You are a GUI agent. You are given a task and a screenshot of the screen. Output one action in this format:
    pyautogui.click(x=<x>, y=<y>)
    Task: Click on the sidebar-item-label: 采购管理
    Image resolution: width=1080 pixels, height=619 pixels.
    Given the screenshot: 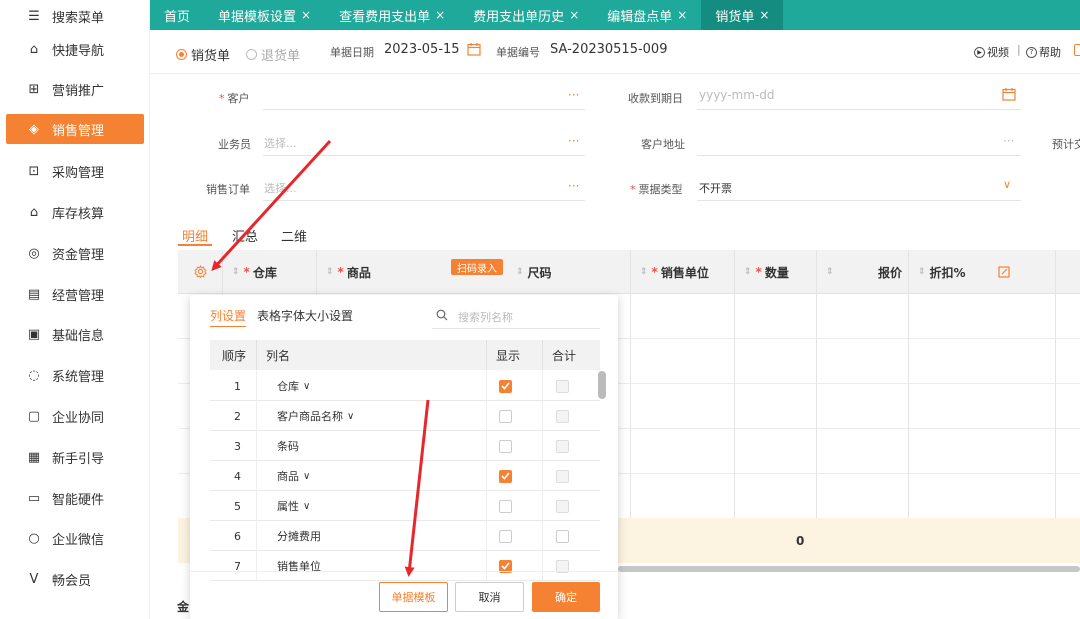 What is the action you would take?
    pyautogui.click(x=78, y=173)
    